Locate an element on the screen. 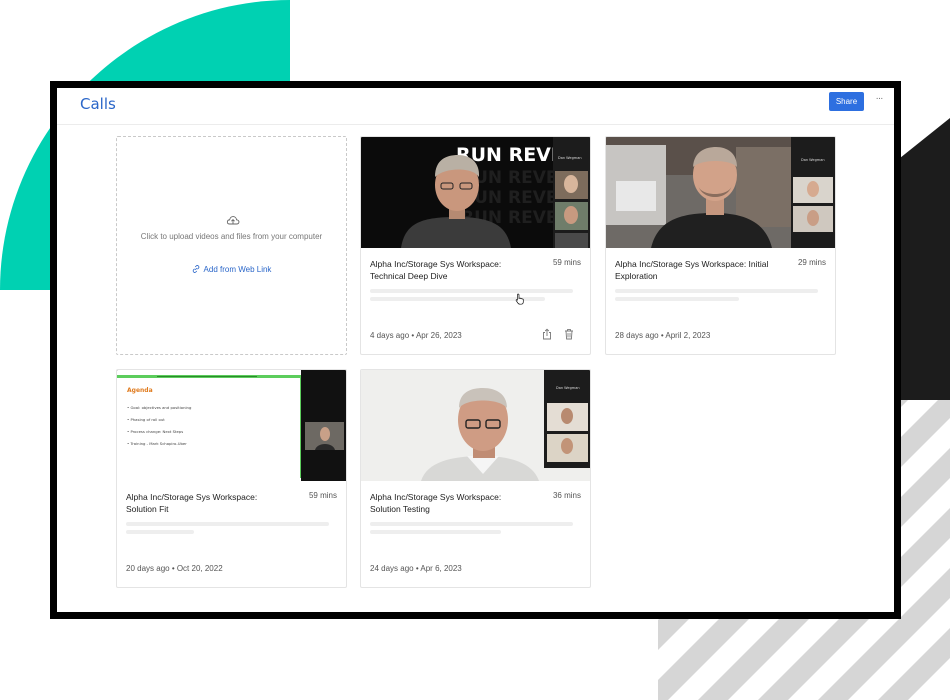  slide-bullet: • Goal: objectives and positioning is located at coordinates (159, 407).